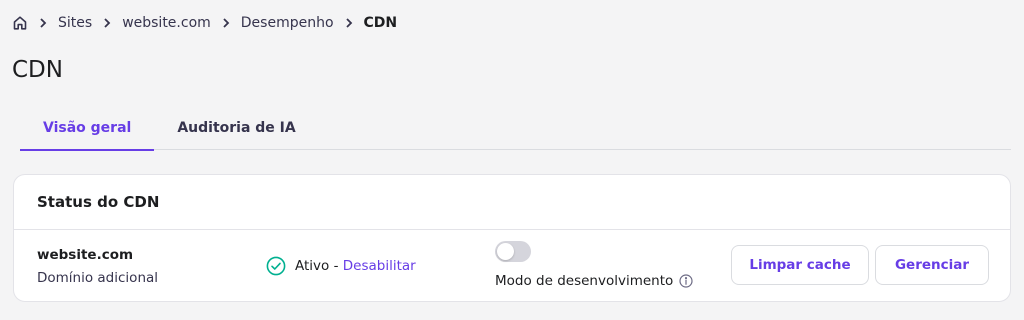 This screenshot has height=320, width=1024. I want to click on cdn-status: Ativo - Desabilitar, so click(341, 266).